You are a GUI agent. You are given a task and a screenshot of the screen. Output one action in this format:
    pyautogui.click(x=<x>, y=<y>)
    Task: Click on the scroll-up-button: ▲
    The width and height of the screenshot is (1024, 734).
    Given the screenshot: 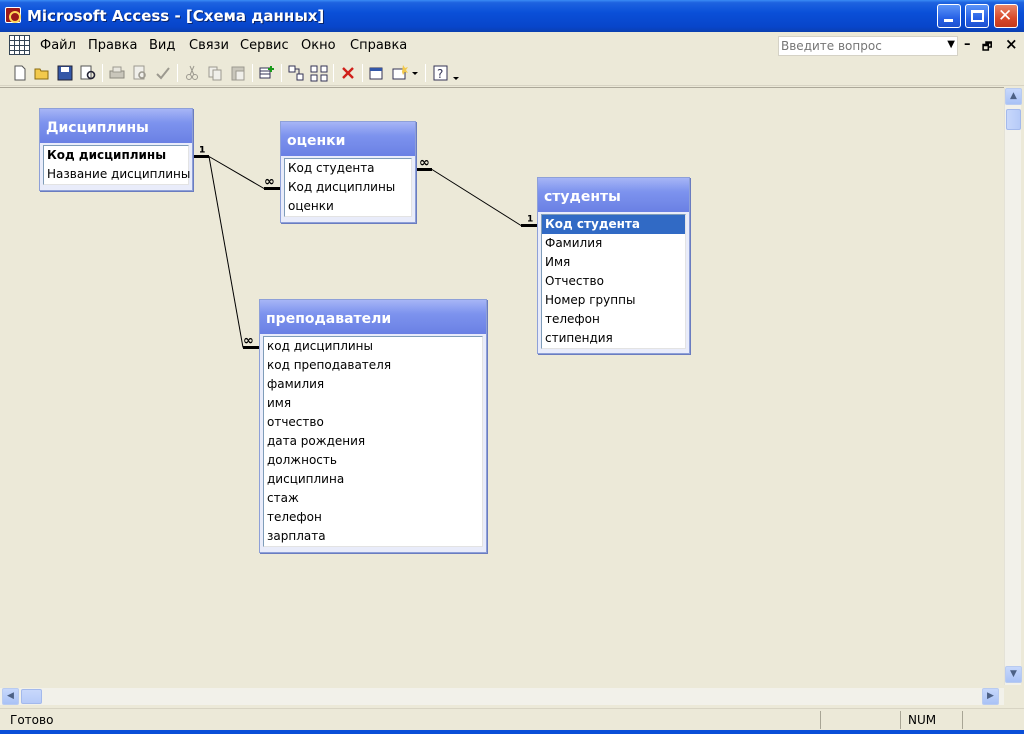 What is the action you would take?
    pyautogui.click(x=1013, y=96)
    